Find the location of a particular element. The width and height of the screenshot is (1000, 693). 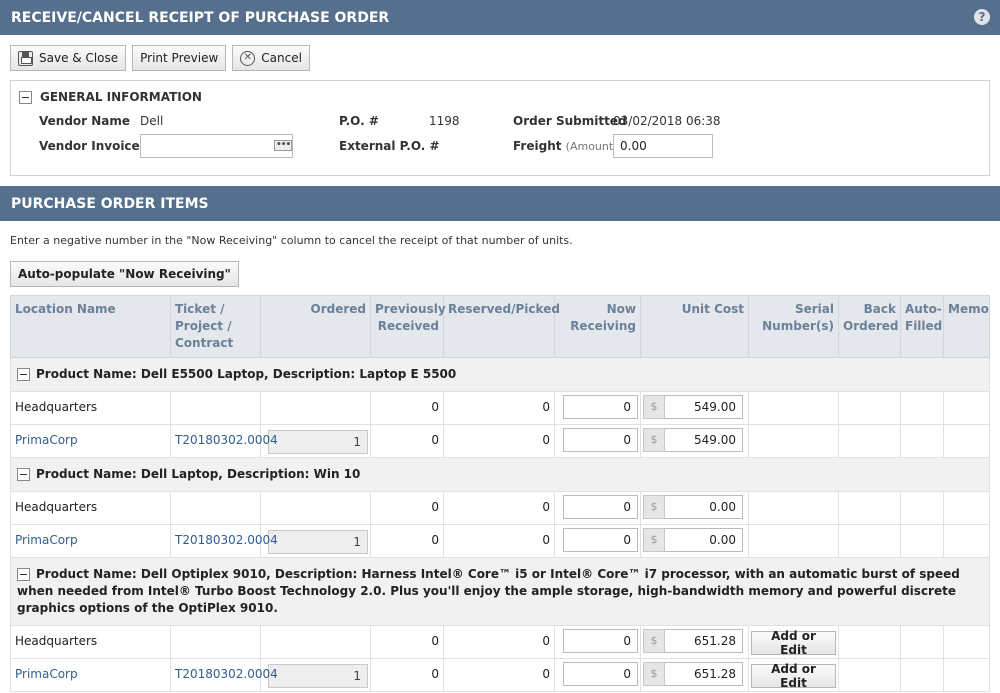

currency-symbol: $ is located at coordinates (654, 540).